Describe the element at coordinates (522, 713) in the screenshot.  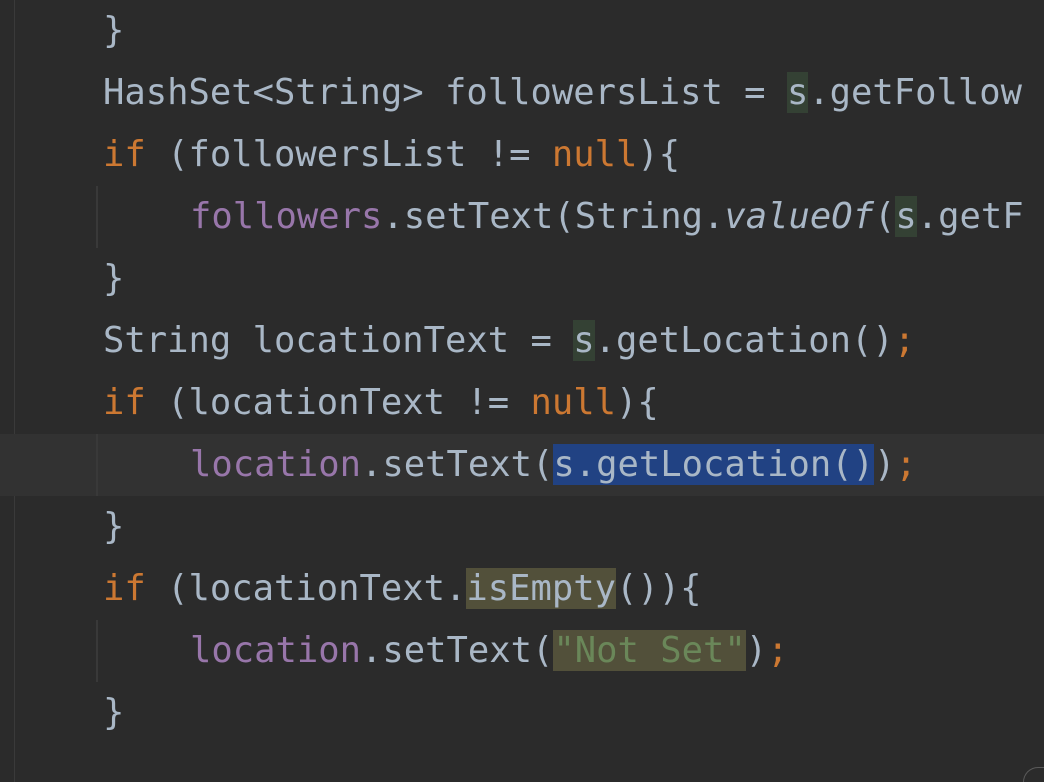
I see `code-line-12: }` at that location.